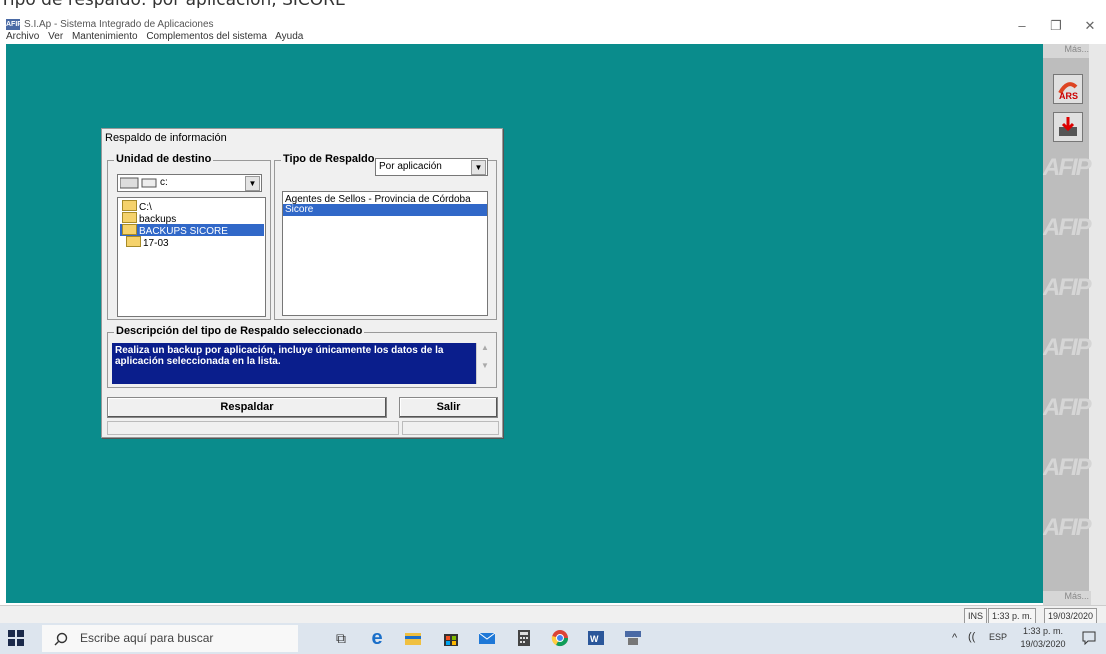  Describe the element at coordinates (253, 428) in the screenshot. I see `dialog-status-left` at that location.